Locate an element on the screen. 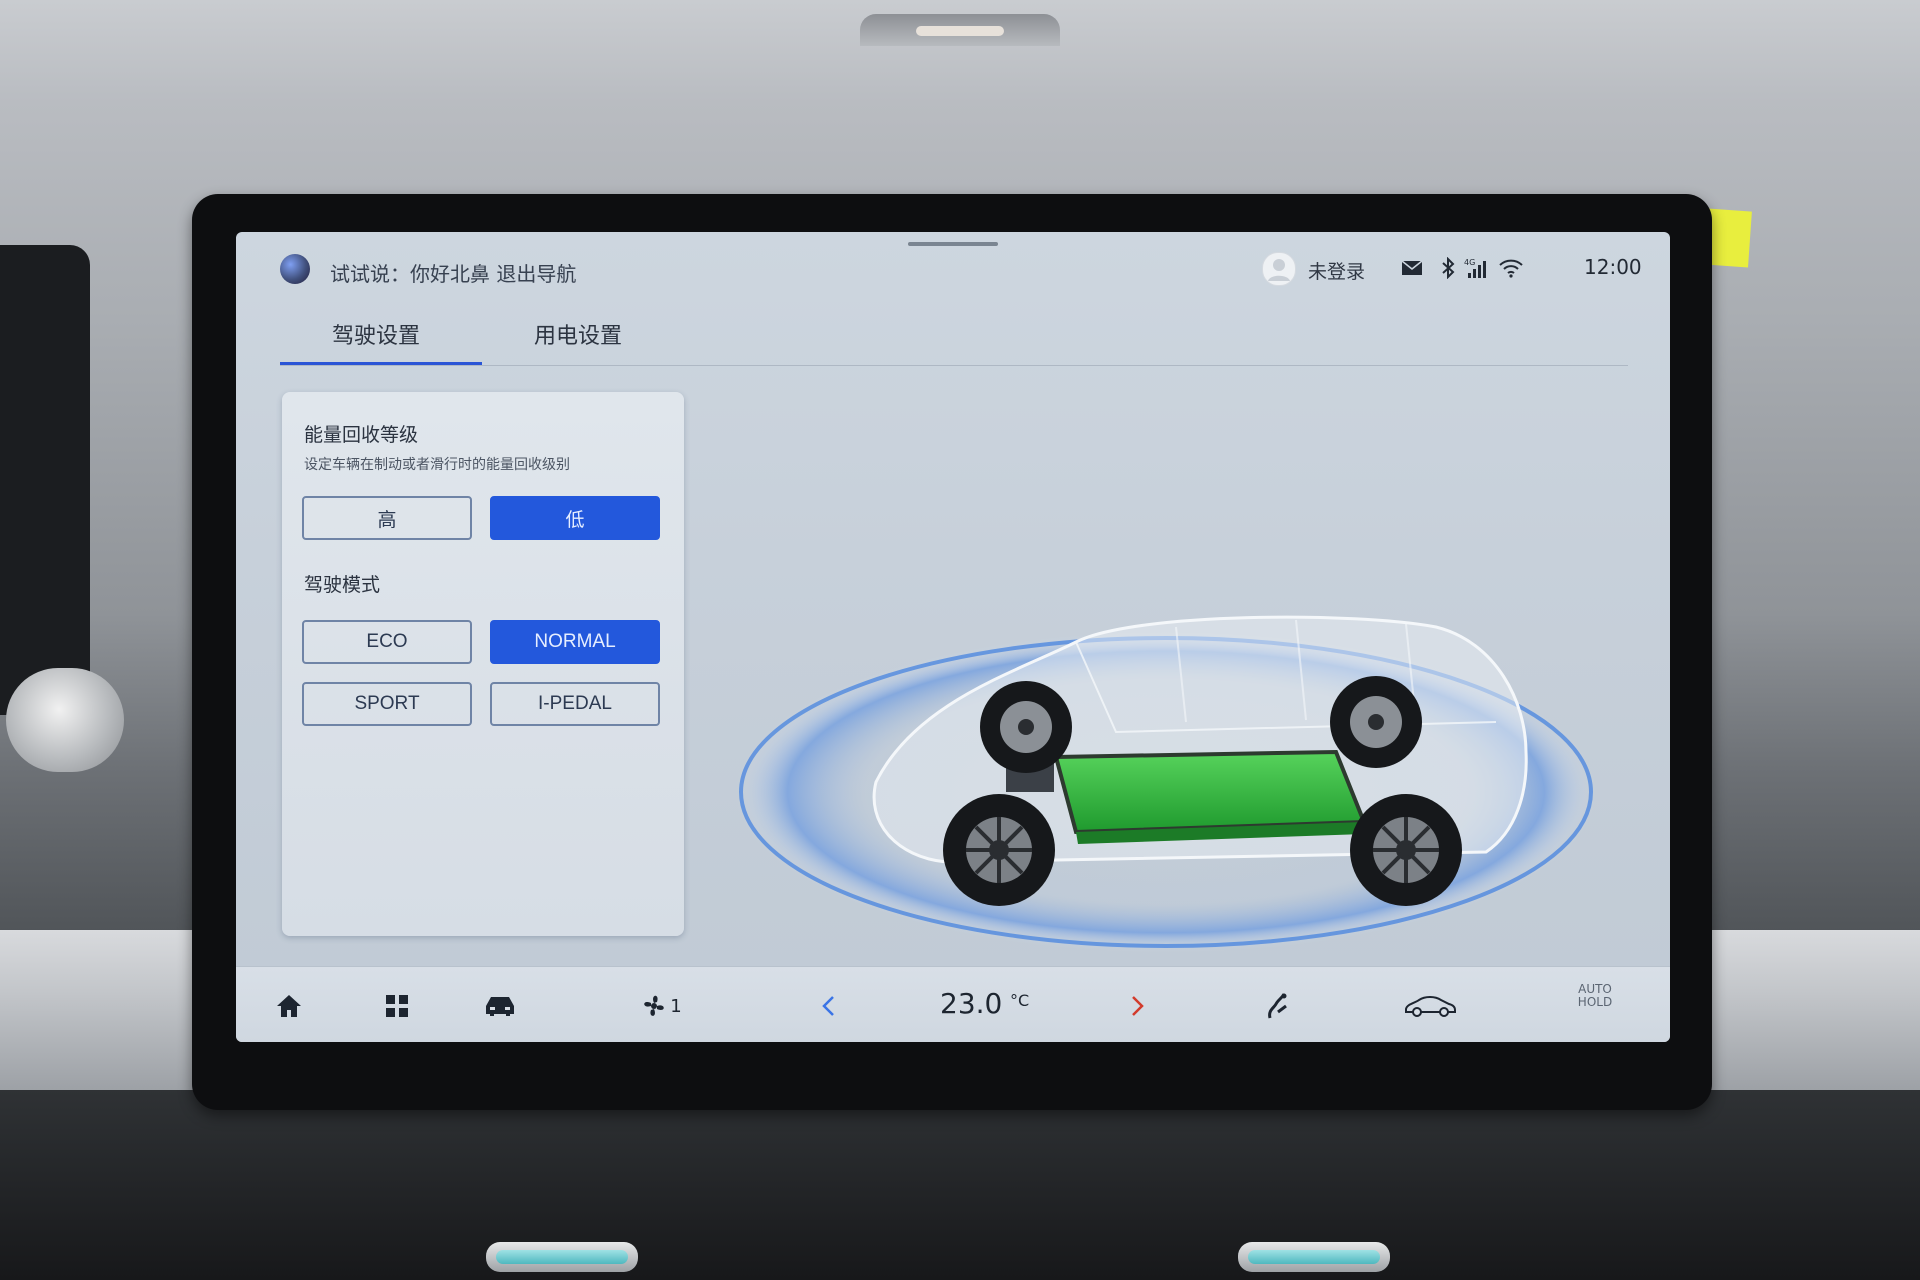 Image resolution: width=1920 pixels, height=1280 pixels. signal-label: 4G is located at coordinates (1469, 262).